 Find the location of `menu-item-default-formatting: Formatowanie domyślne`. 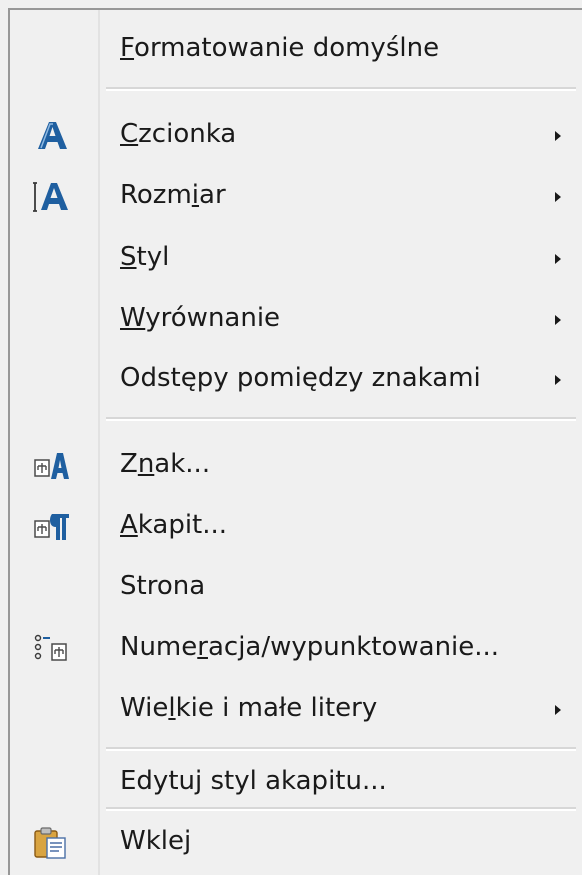

menu-item-default-formatting: Formatowanie domyślne is located at coordinates (296, 50).